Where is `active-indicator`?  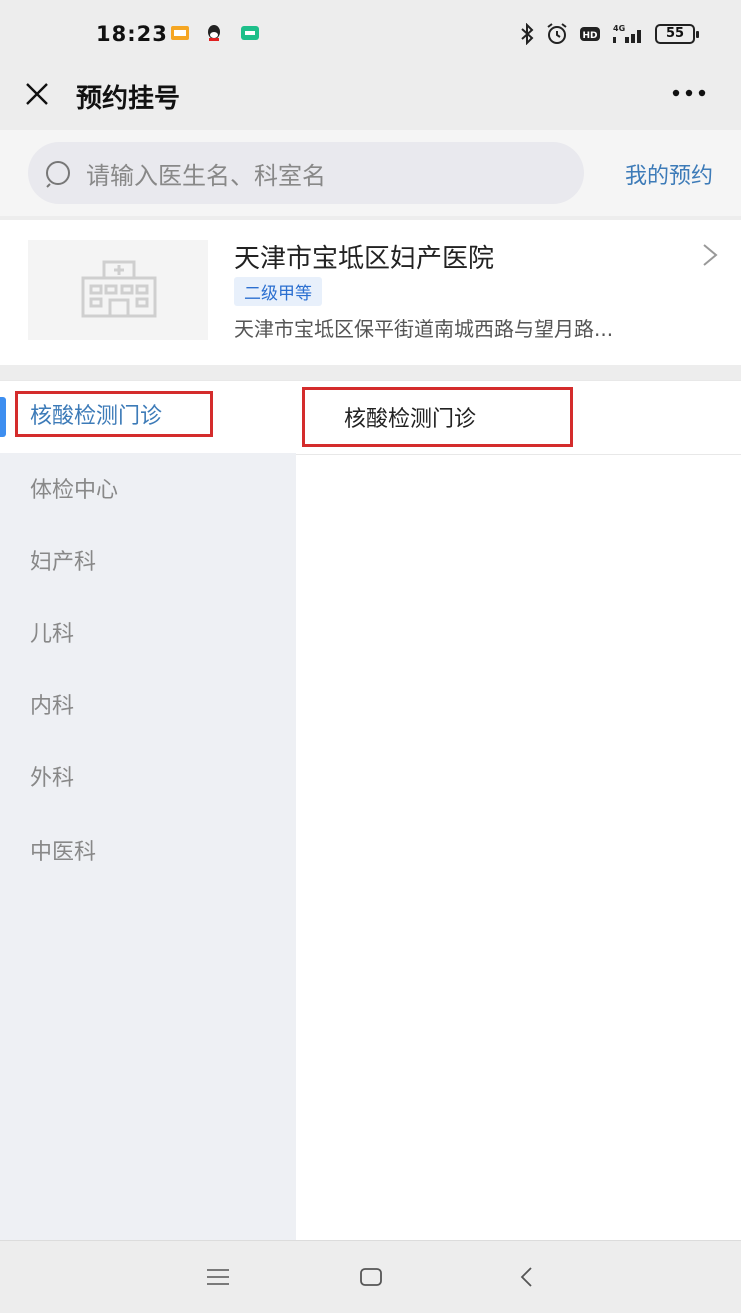
active-indicator is located at coordinates (3, 417).